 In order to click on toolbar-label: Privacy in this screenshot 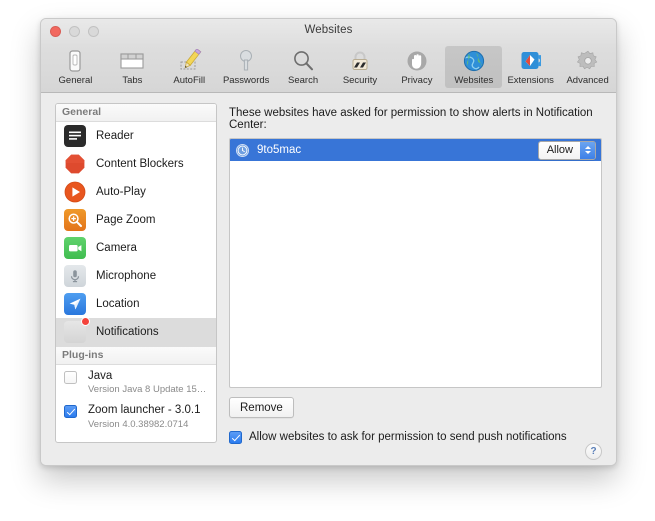, I will do `click(417, 80)`.